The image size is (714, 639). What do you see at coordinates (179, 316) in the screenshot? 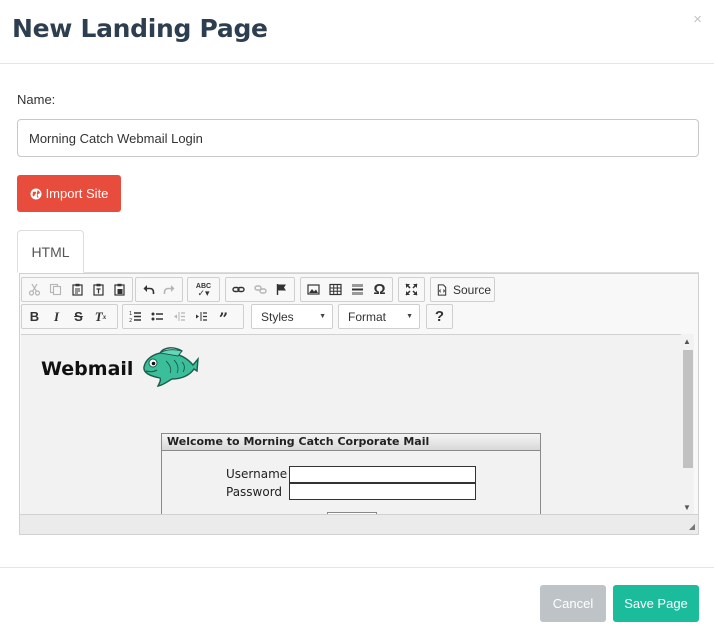
I see `outdent-icon` at bounding box center [179, 316].